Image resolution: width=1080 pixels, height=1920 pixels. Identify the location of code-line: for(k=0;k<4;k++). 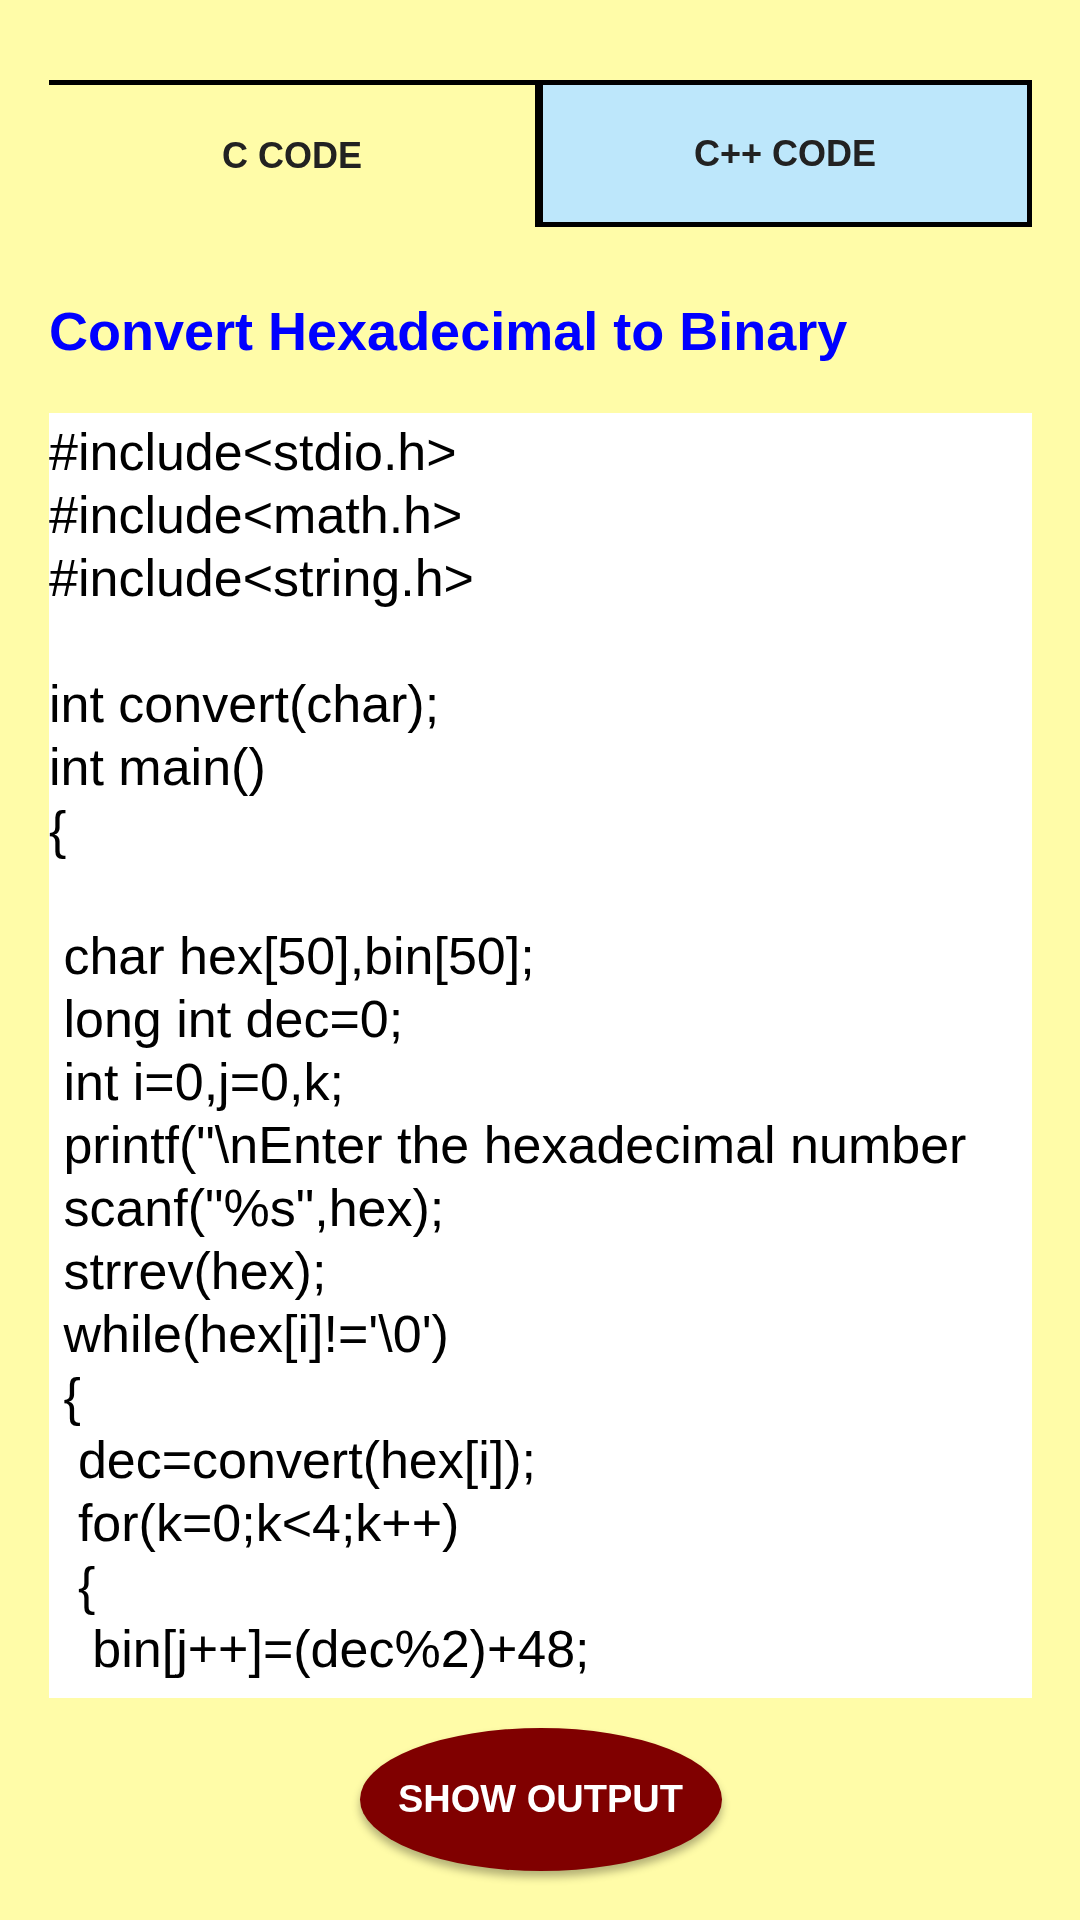
(268, 1523).